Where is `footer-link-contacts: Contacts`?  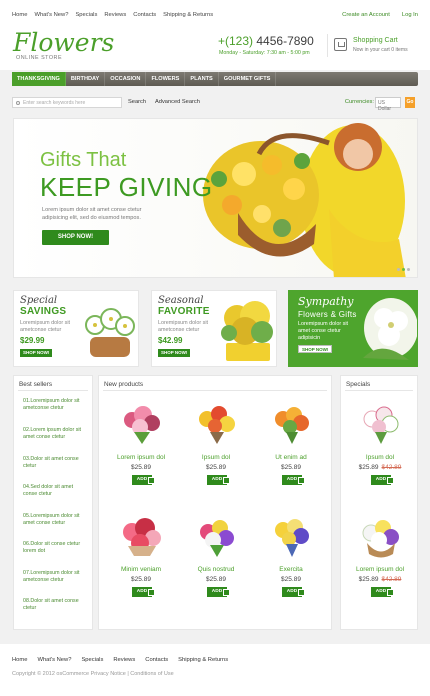
footer-link-contacts: Contacts is located at coordinates (156, 660).